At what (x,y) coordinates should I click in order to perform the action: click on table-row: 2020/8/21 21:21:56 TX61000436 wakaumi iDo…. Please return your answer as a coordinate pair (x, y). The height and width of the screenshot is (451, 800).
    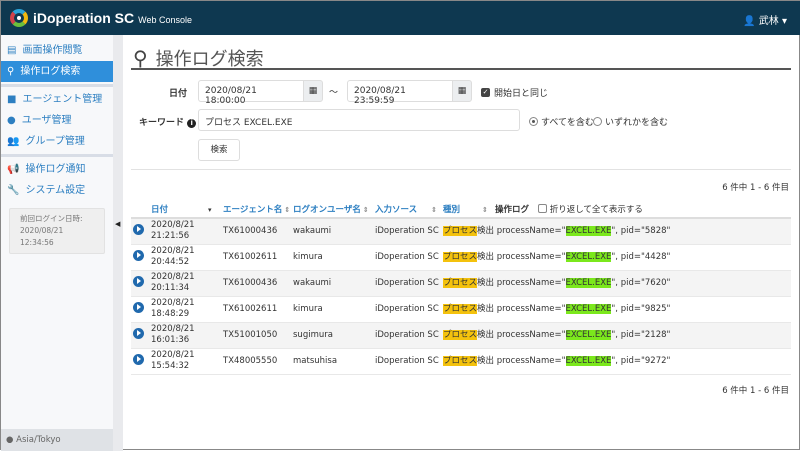
    Looking at the image, I should click on (461, 231).